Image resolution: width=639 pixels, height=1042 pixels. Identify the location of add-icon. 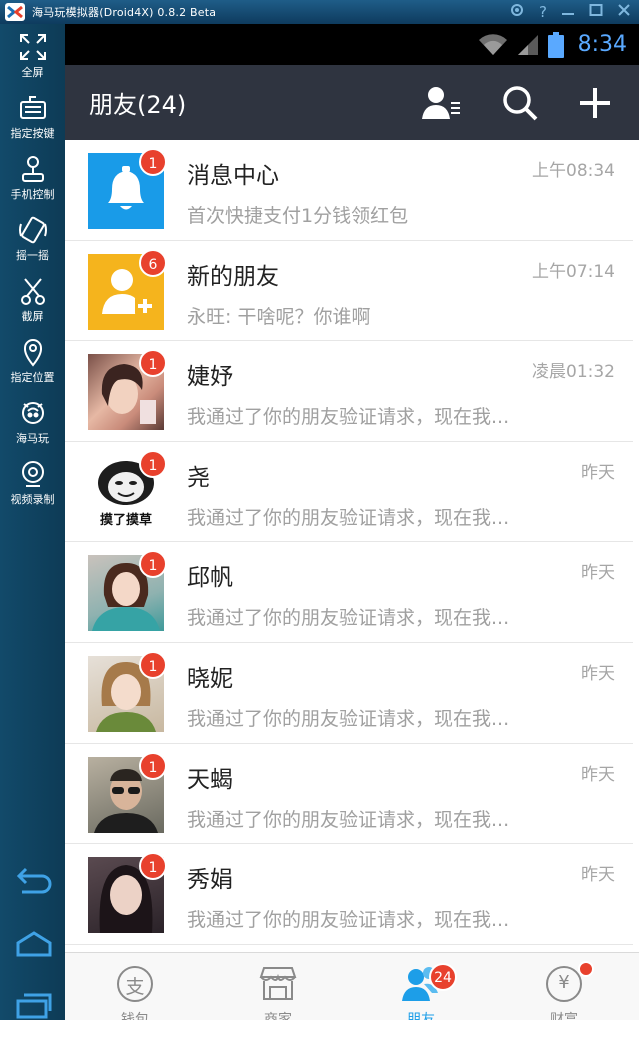
(595, 103).